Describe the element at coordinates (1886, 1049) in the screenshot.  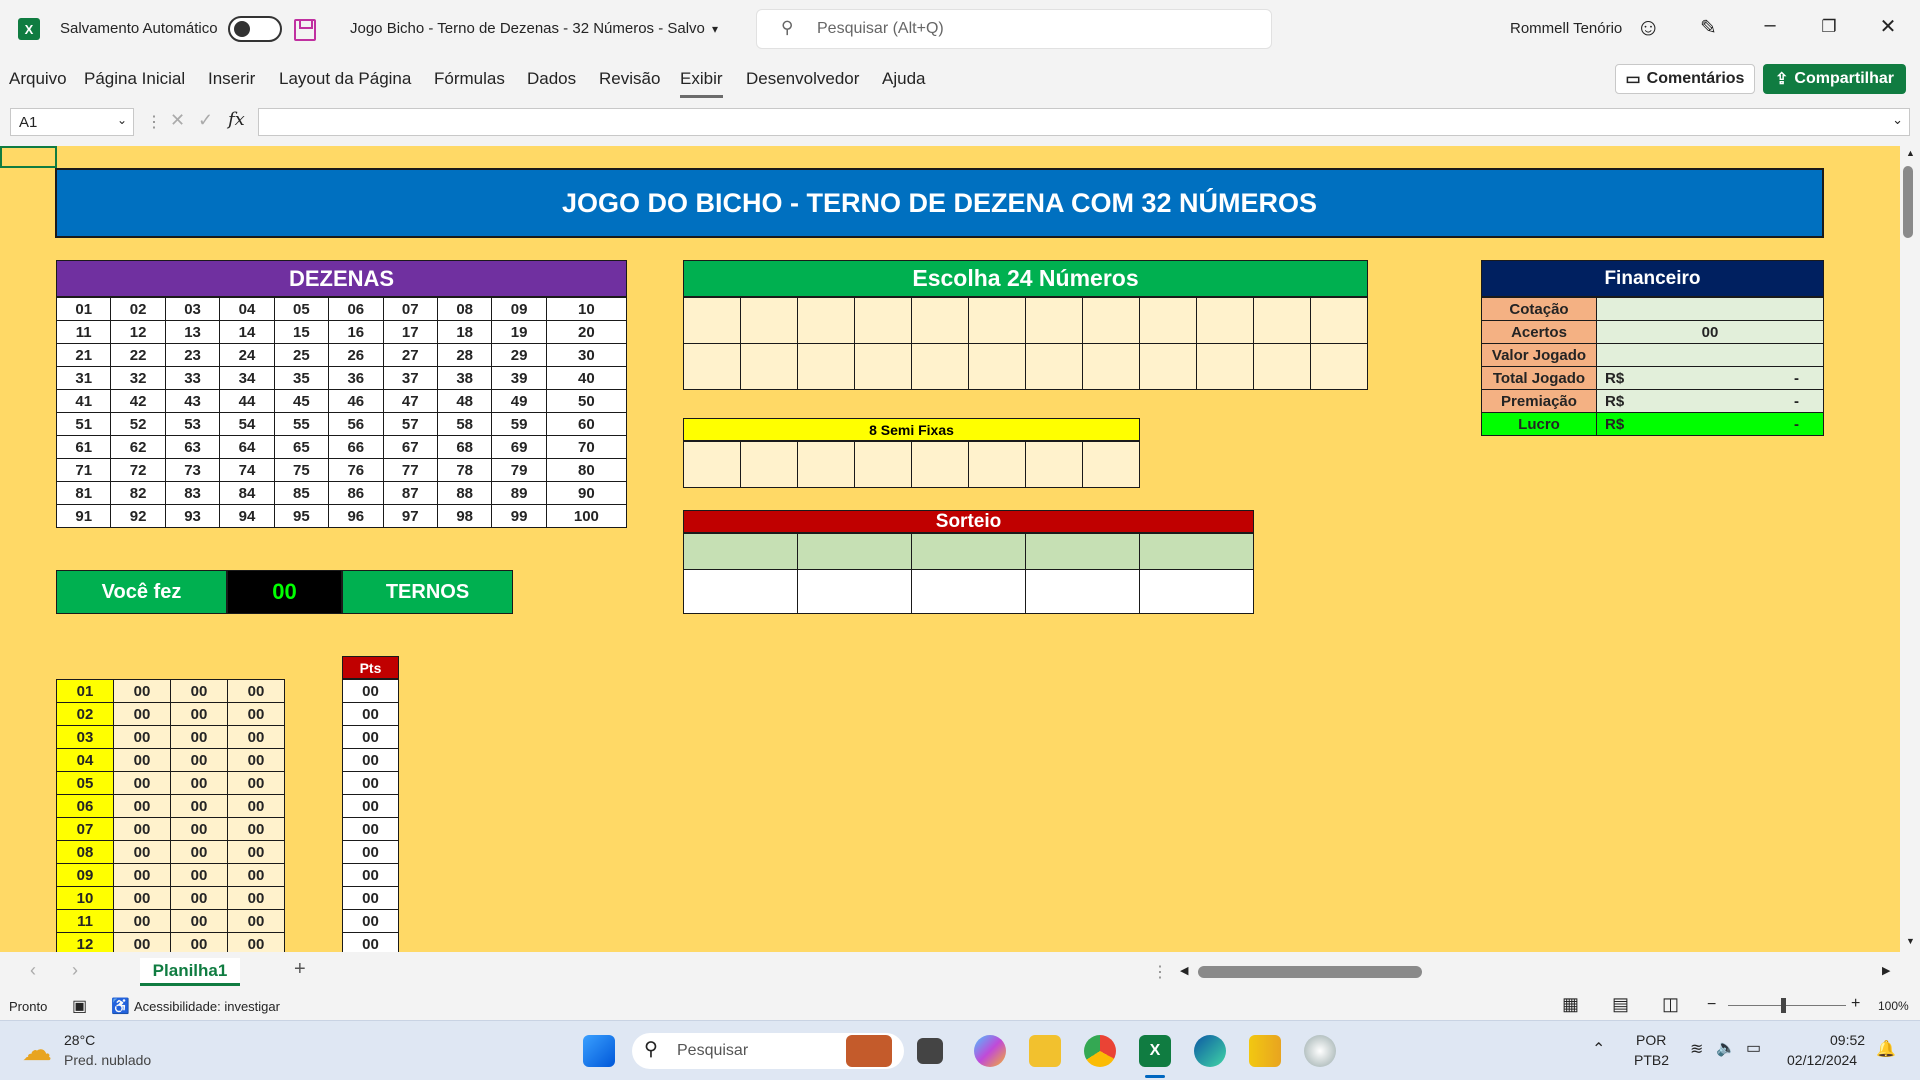
I see `notification-bell-icon: 🔔` at that location.